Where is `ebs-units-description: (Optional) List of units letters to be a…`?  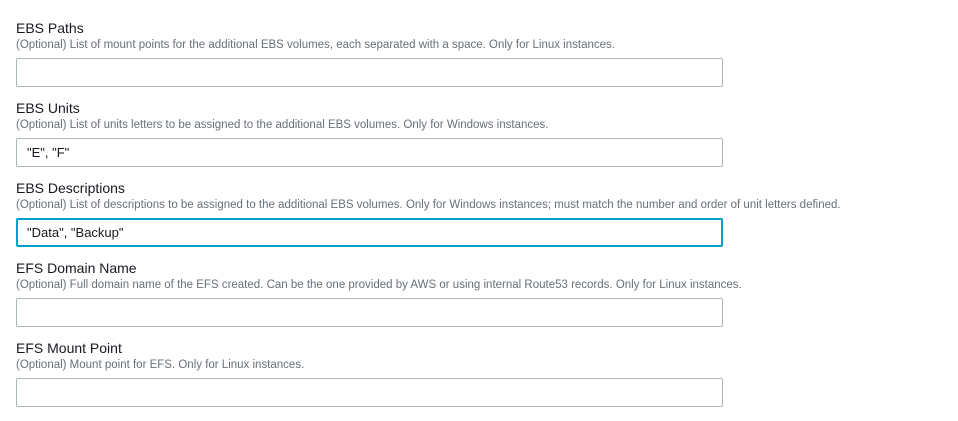
ebs-units-description: (Optional) List of units letters to be a… is located at coordinates (282, 125).